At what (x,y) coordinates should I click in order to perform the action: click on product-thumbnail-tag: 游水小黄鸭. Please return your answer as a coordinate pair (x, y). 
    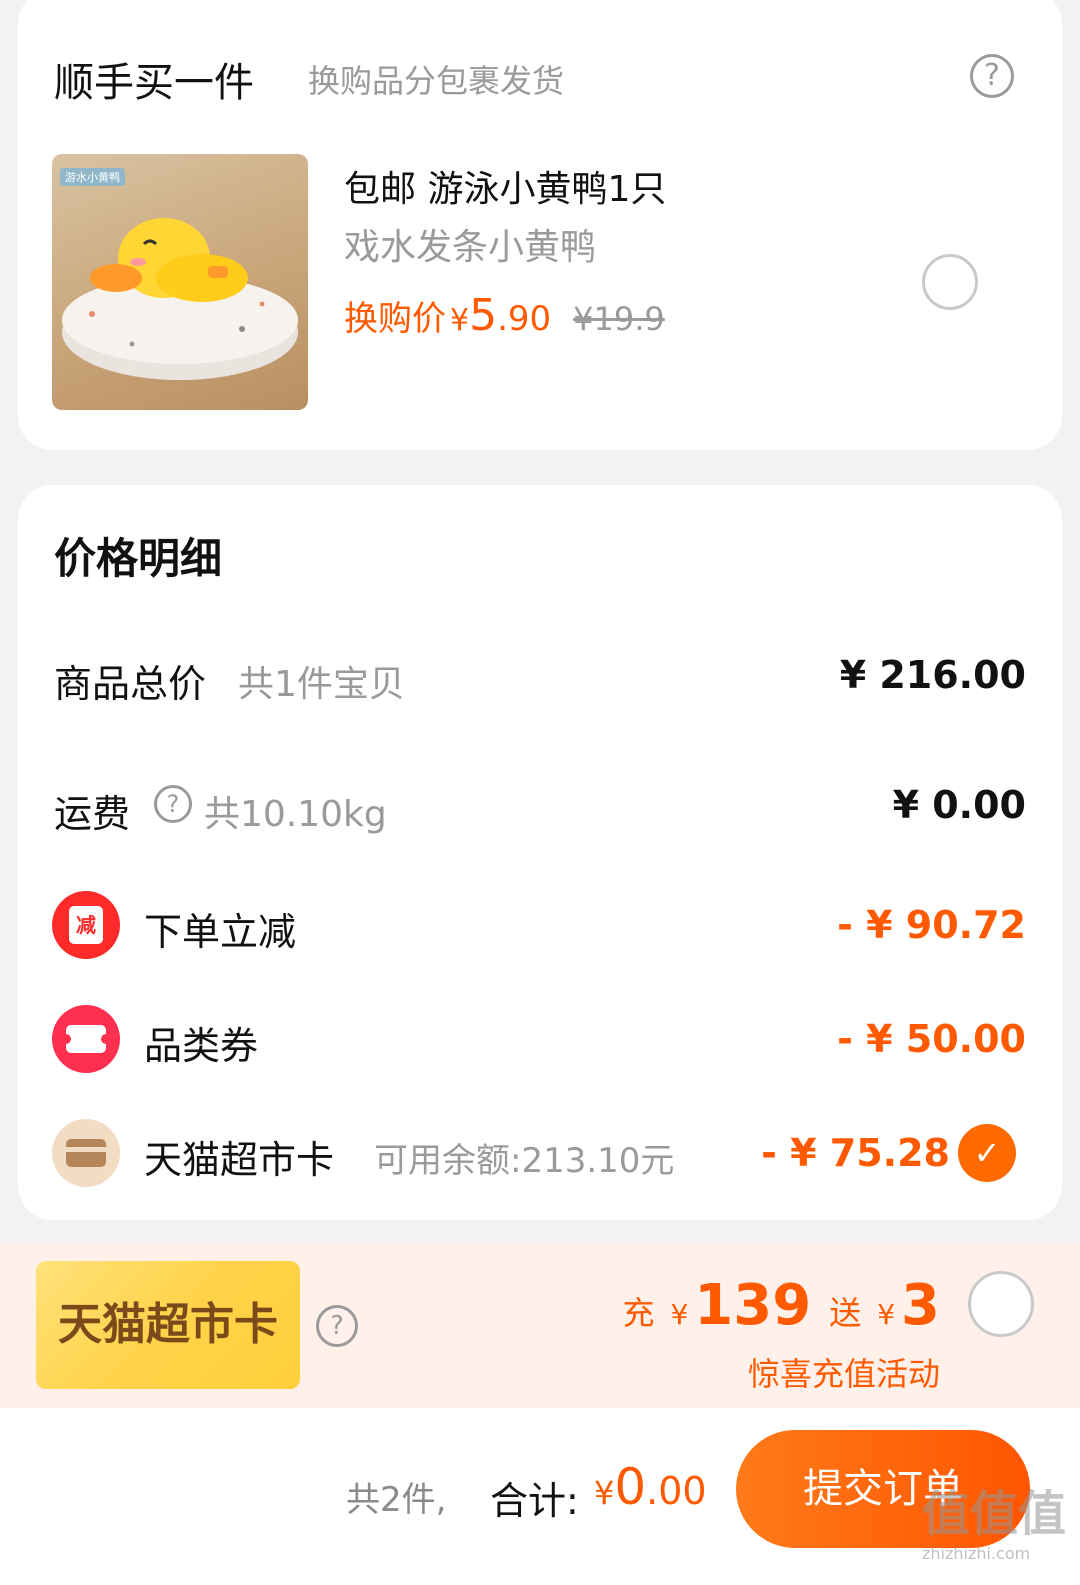
    Looking at the image, I should click on (92, 177).